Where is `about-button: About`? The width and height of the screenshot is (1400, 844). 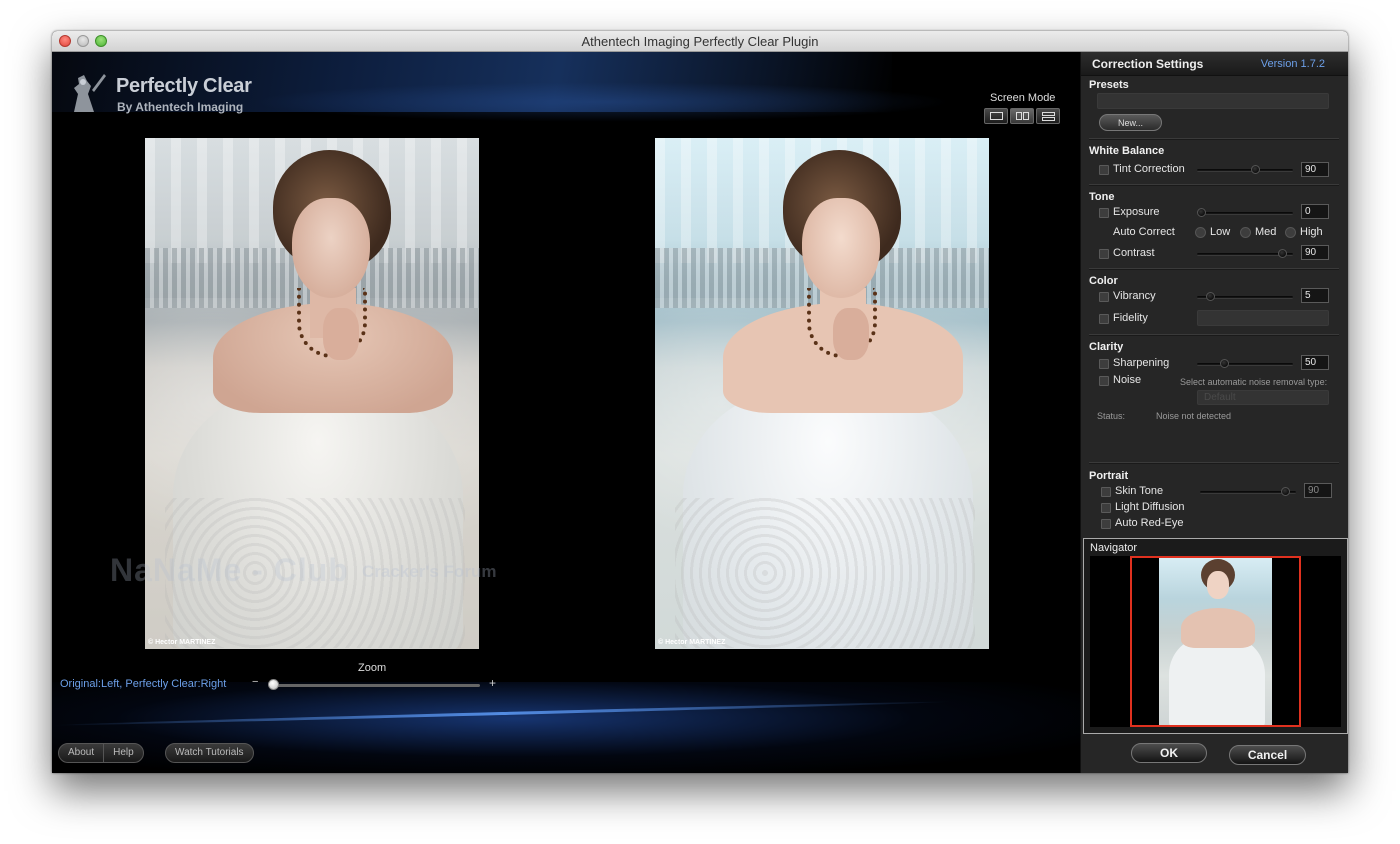 about-button: About is located at coordinates (81, 753).